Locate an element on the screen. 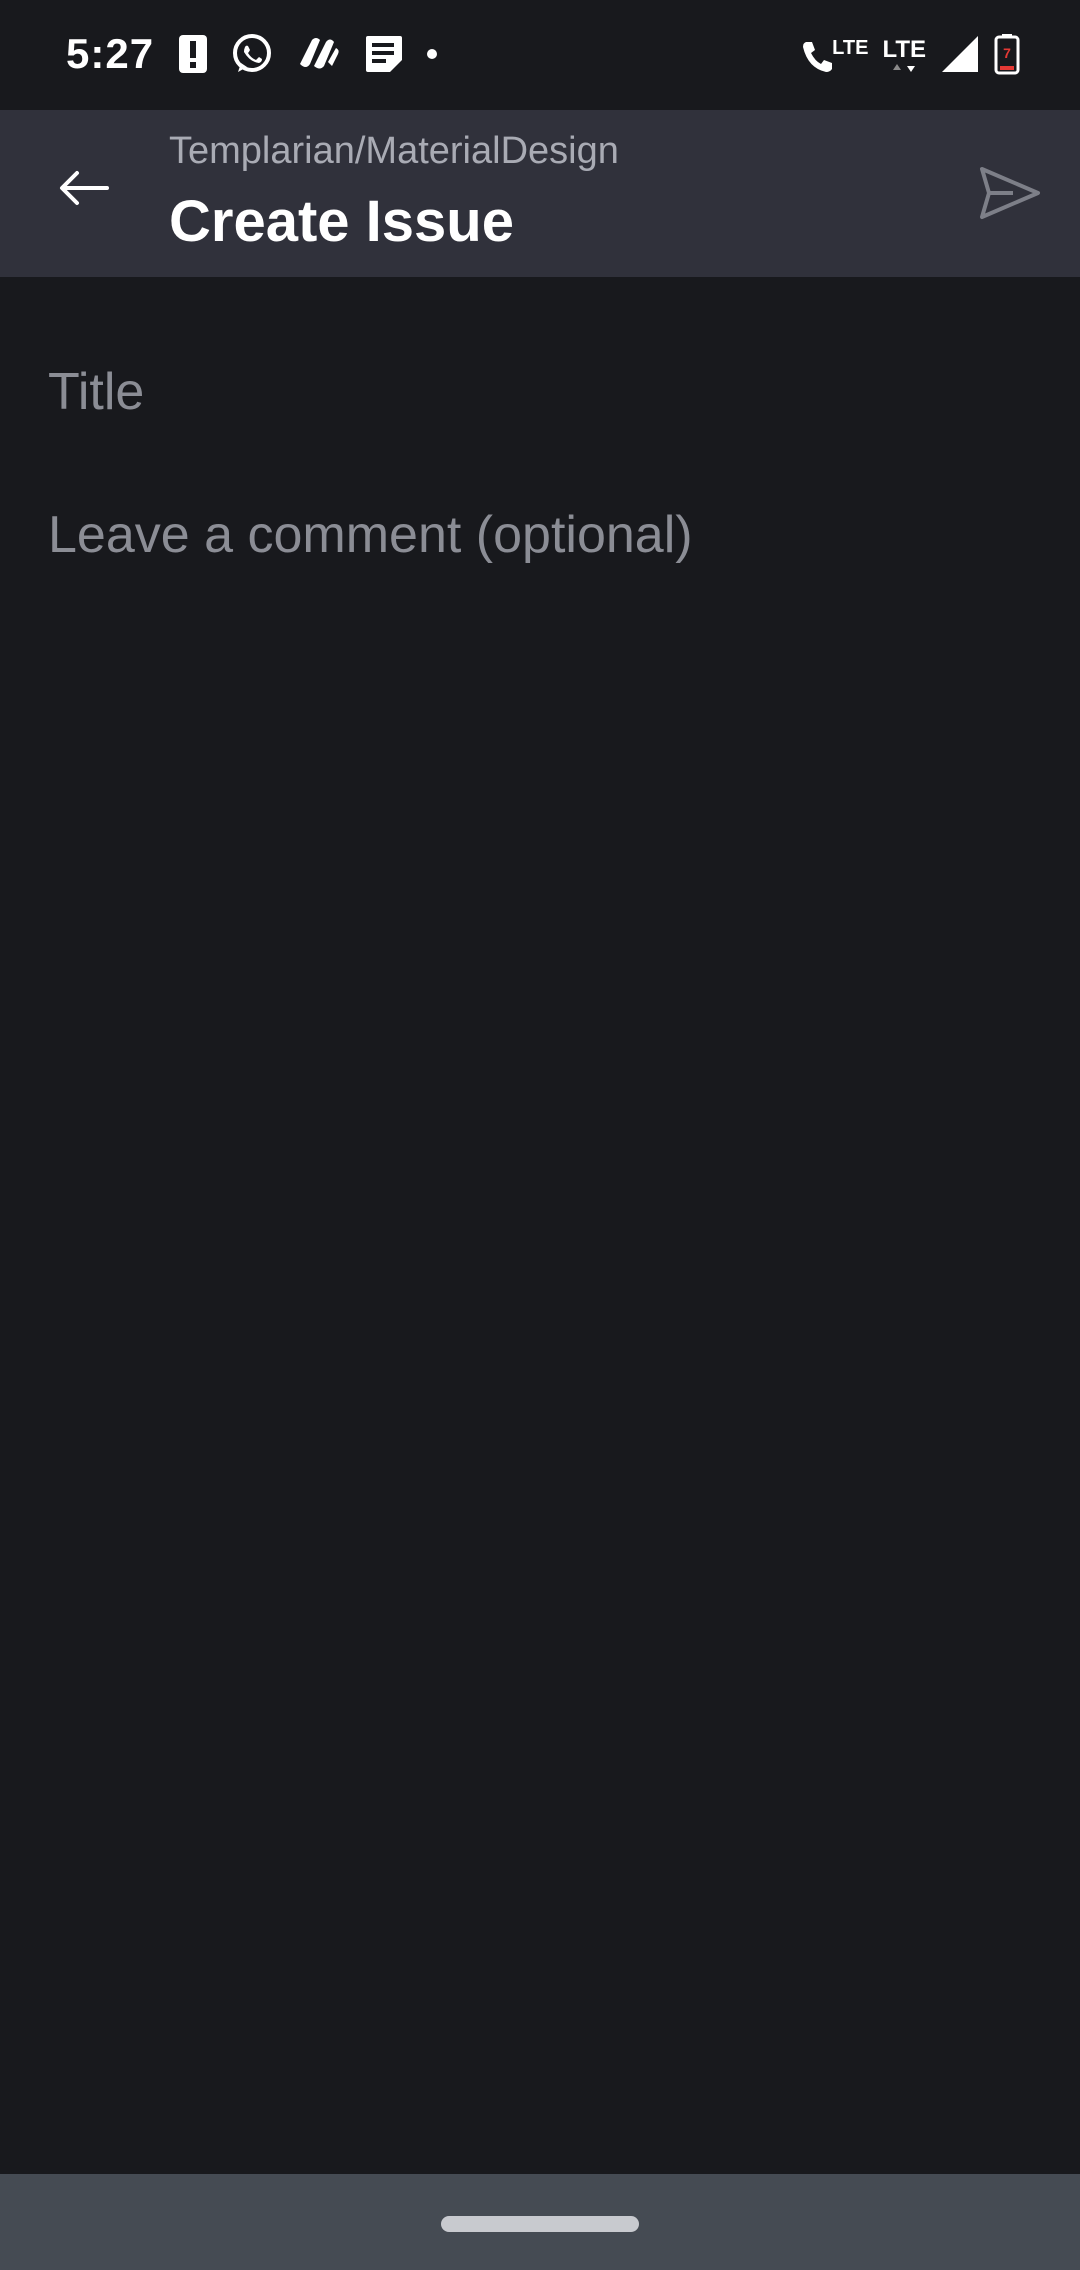  lte-call-label: LTE is located at coordinates (850, 48).